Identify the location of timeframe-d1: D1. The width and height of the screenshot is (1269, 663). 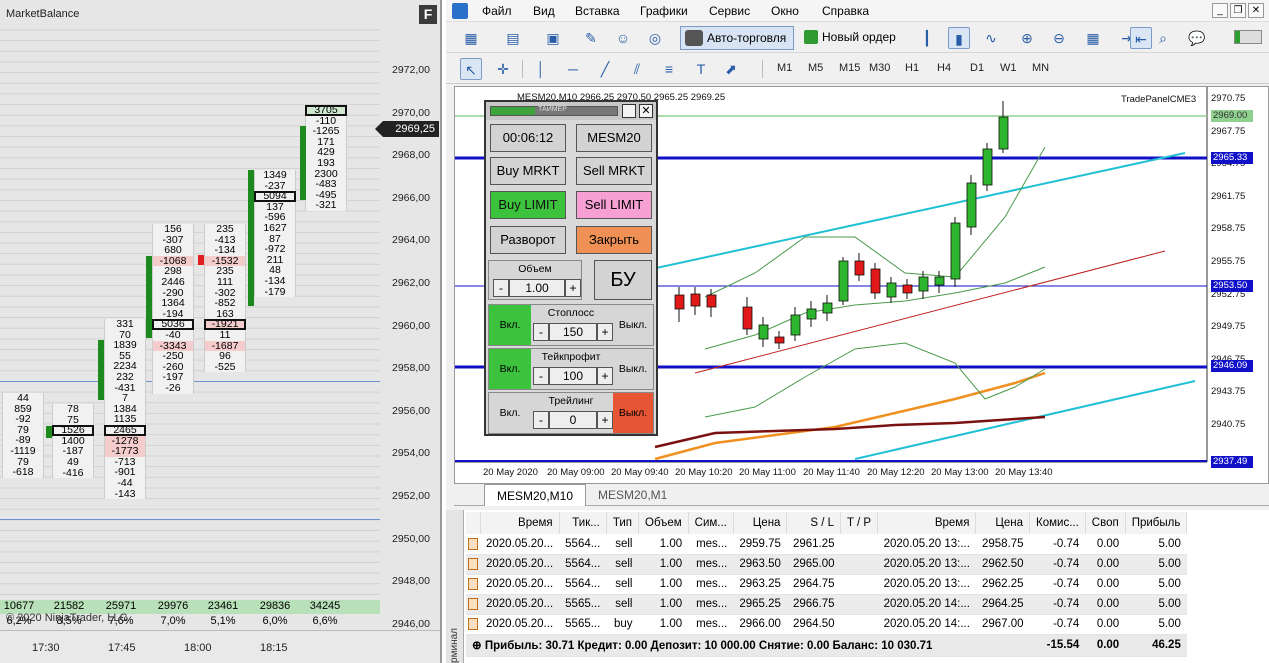
(977, 68).